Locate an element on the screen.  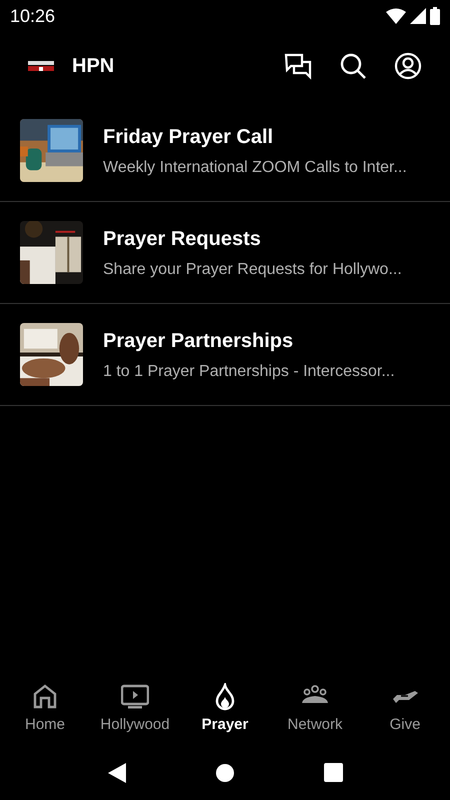
tv-icon is located at coordinates (135, 697).